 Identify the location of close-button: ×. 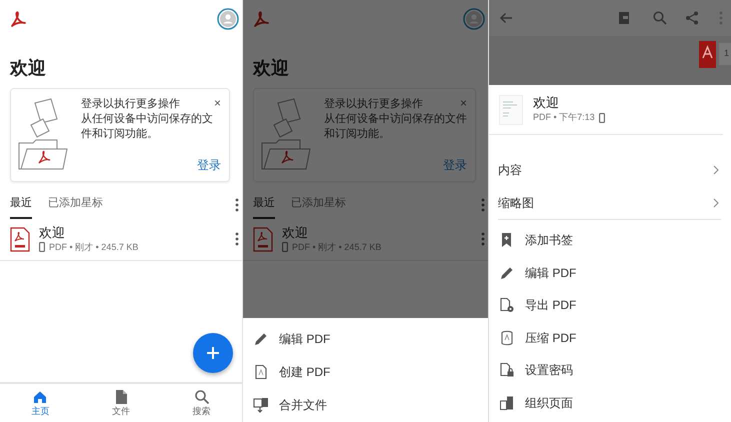
(217, 103).